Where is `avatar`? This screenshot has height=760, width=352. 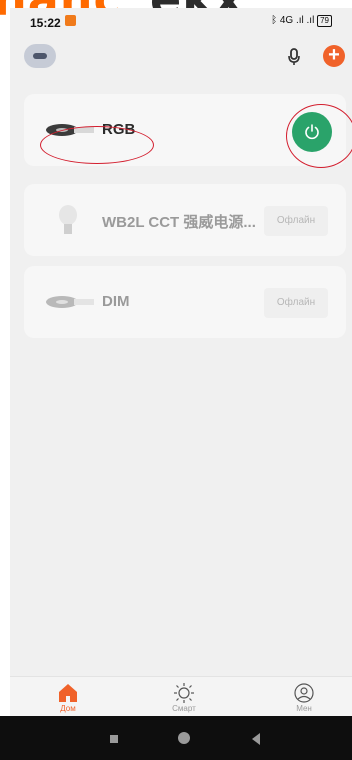
avatar is located at coordinates (40, 56).